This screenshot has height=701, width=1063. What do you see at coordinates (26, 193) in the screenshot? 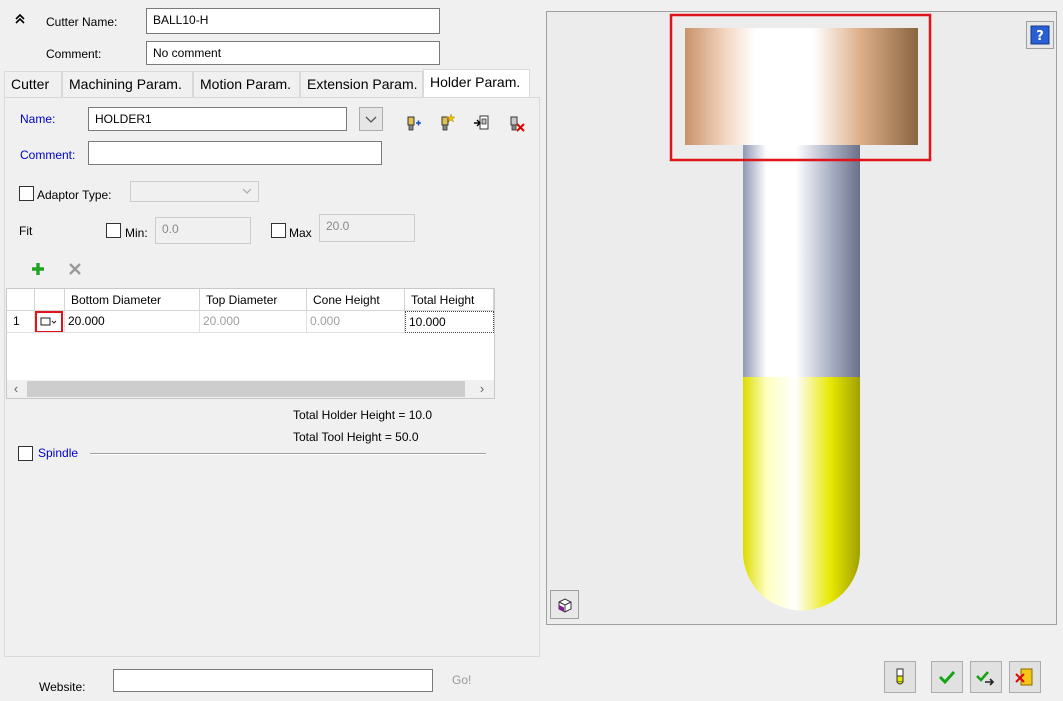
I see `adaptor-type-checkbox` at bounding box center [26, 193].